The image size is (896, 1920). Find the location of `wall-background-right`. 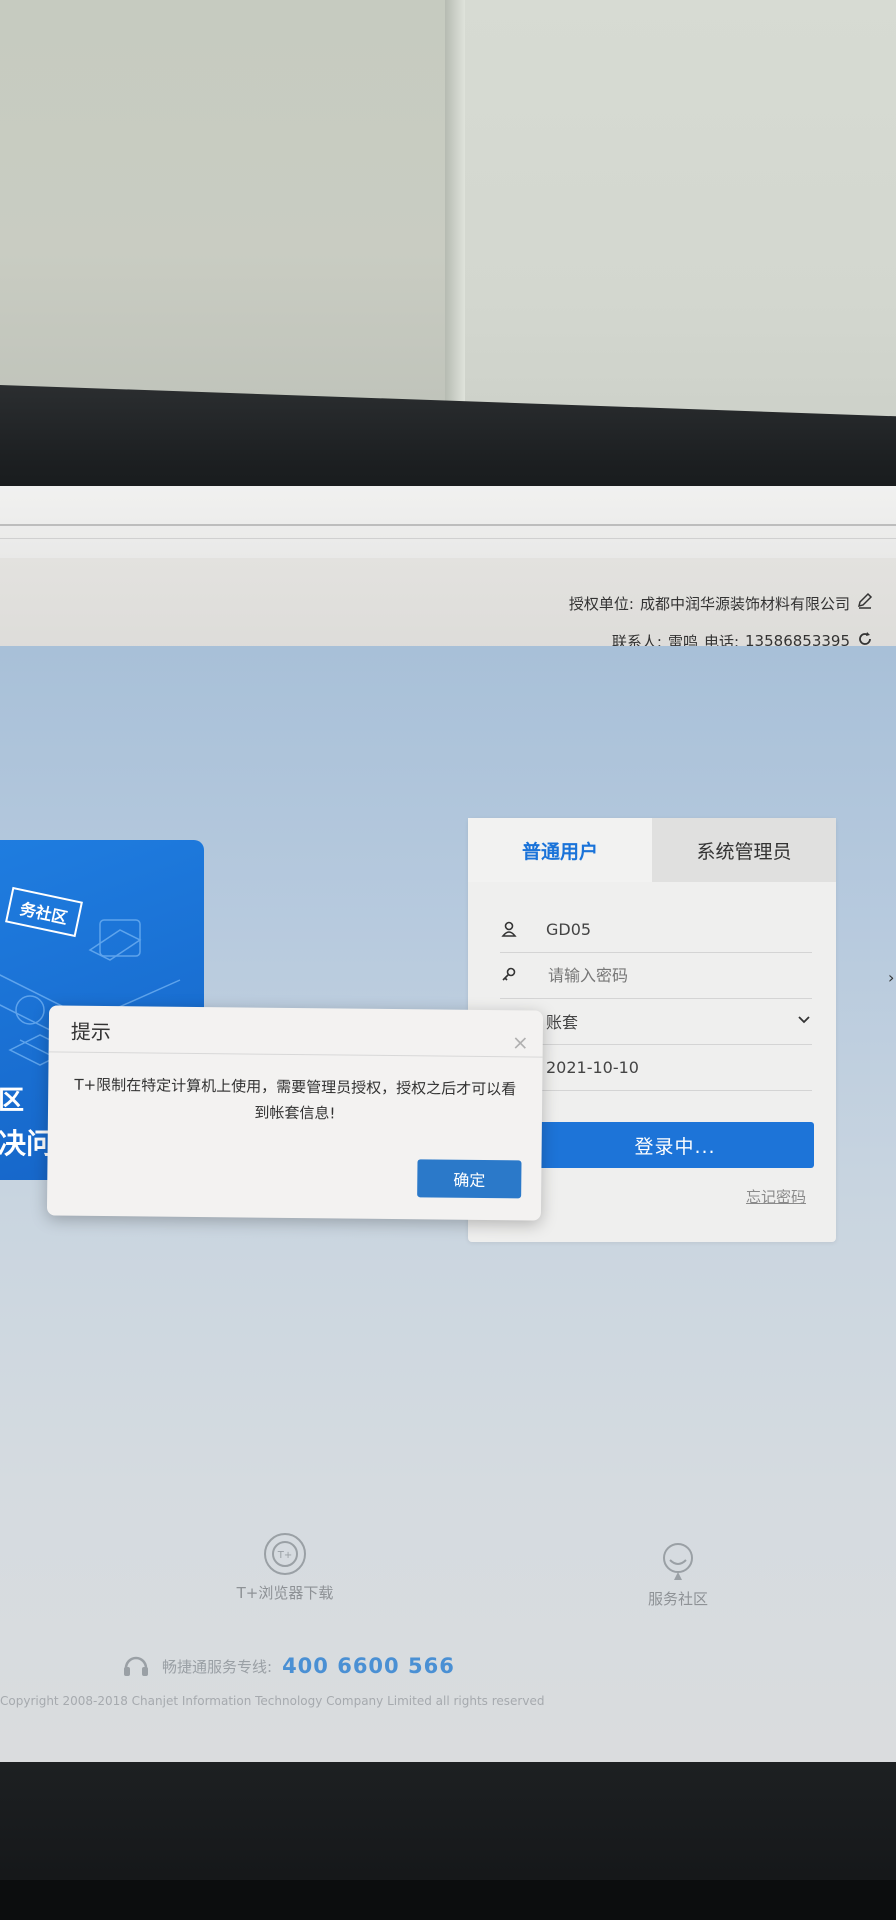

wall-background-right is located at coordinates (675, 215).